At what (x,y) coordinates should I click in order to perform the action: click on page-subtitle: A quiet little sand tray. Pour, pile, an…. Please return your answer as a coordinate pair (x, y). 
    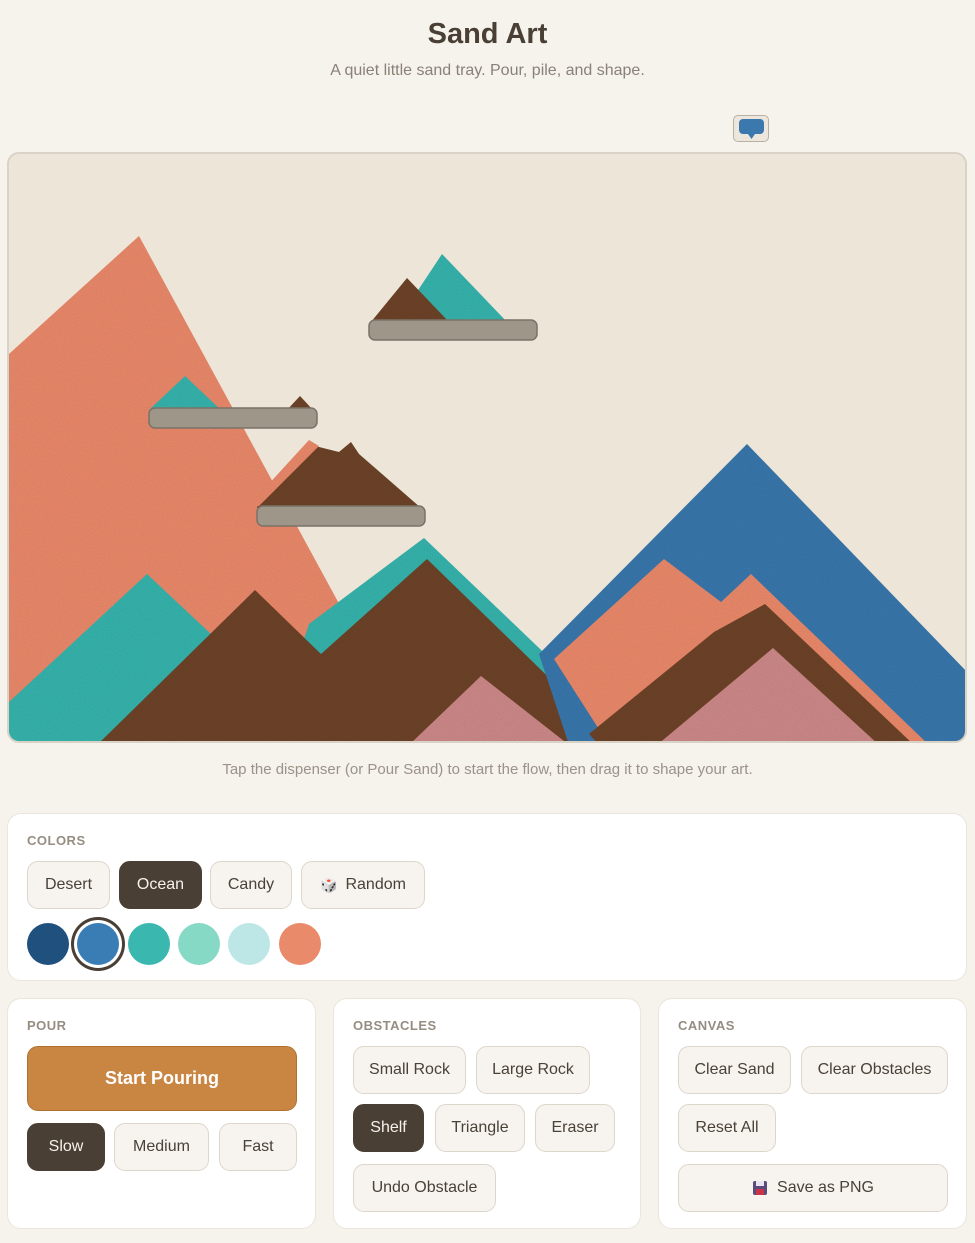
    Looking at the image, I should click on (487, 70).